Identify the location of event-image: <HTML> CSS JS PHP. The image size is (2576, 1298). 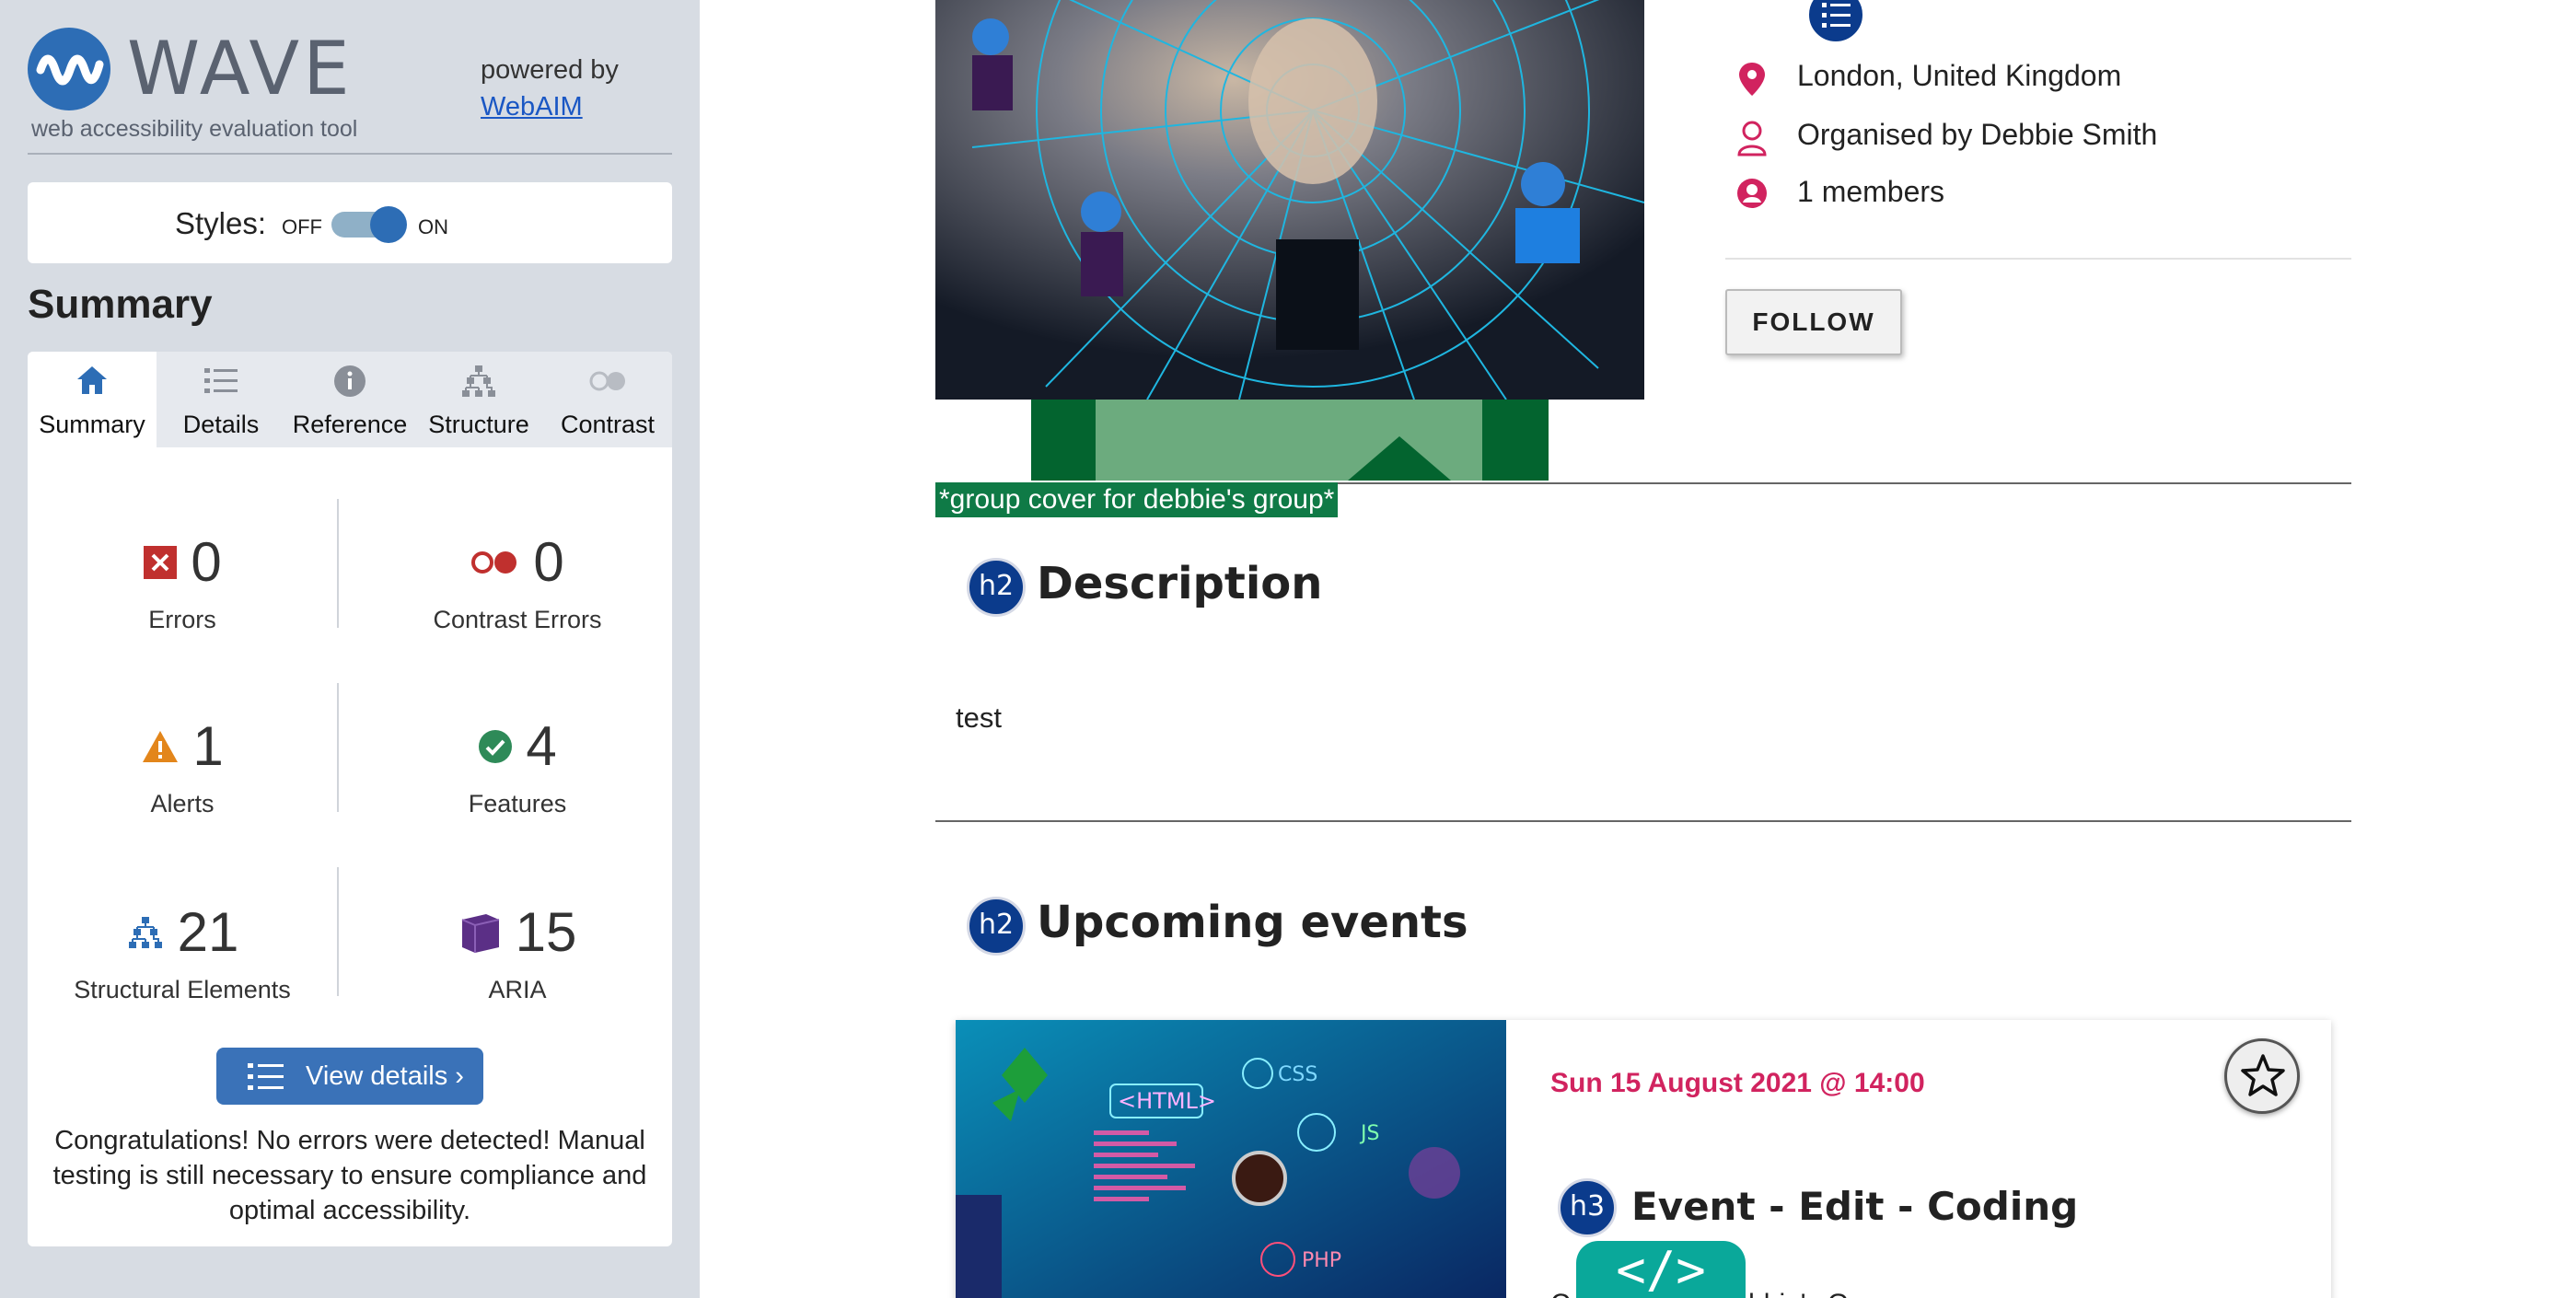
(1231, 1159).